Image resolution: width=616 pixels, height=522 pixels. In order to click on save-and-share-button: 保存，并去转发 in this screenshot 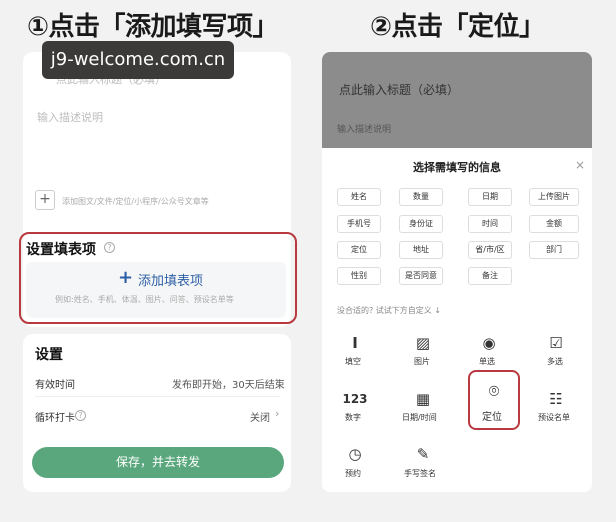, I will do `click(158, 462)`.